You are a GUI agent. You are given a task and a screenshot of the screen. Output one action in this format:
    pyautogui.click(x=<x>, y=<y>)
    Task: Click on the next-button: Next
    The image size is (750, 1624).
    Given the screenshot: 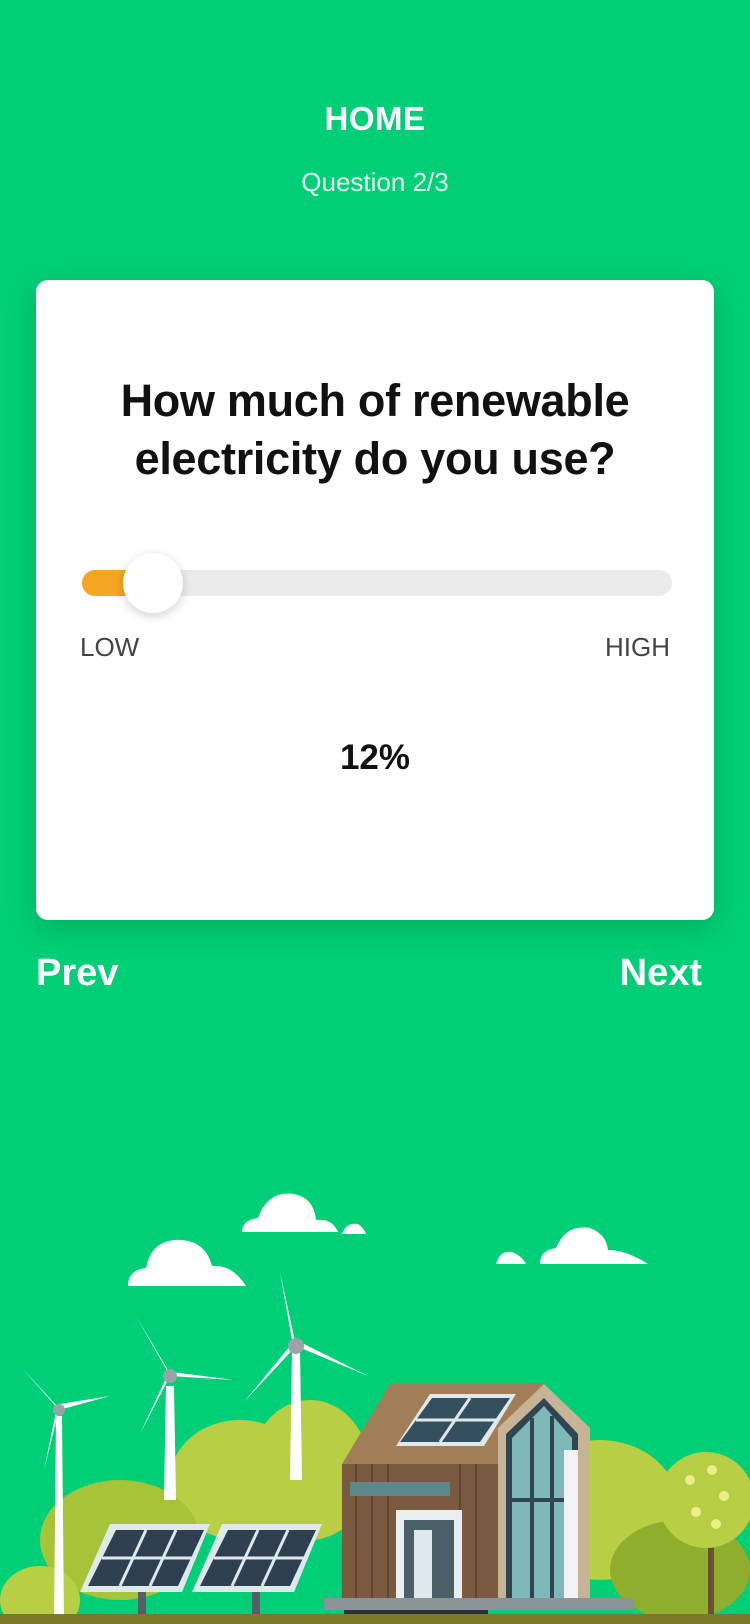 What is the action you would take?
    pyautogui.click(x=661, y=973)
    